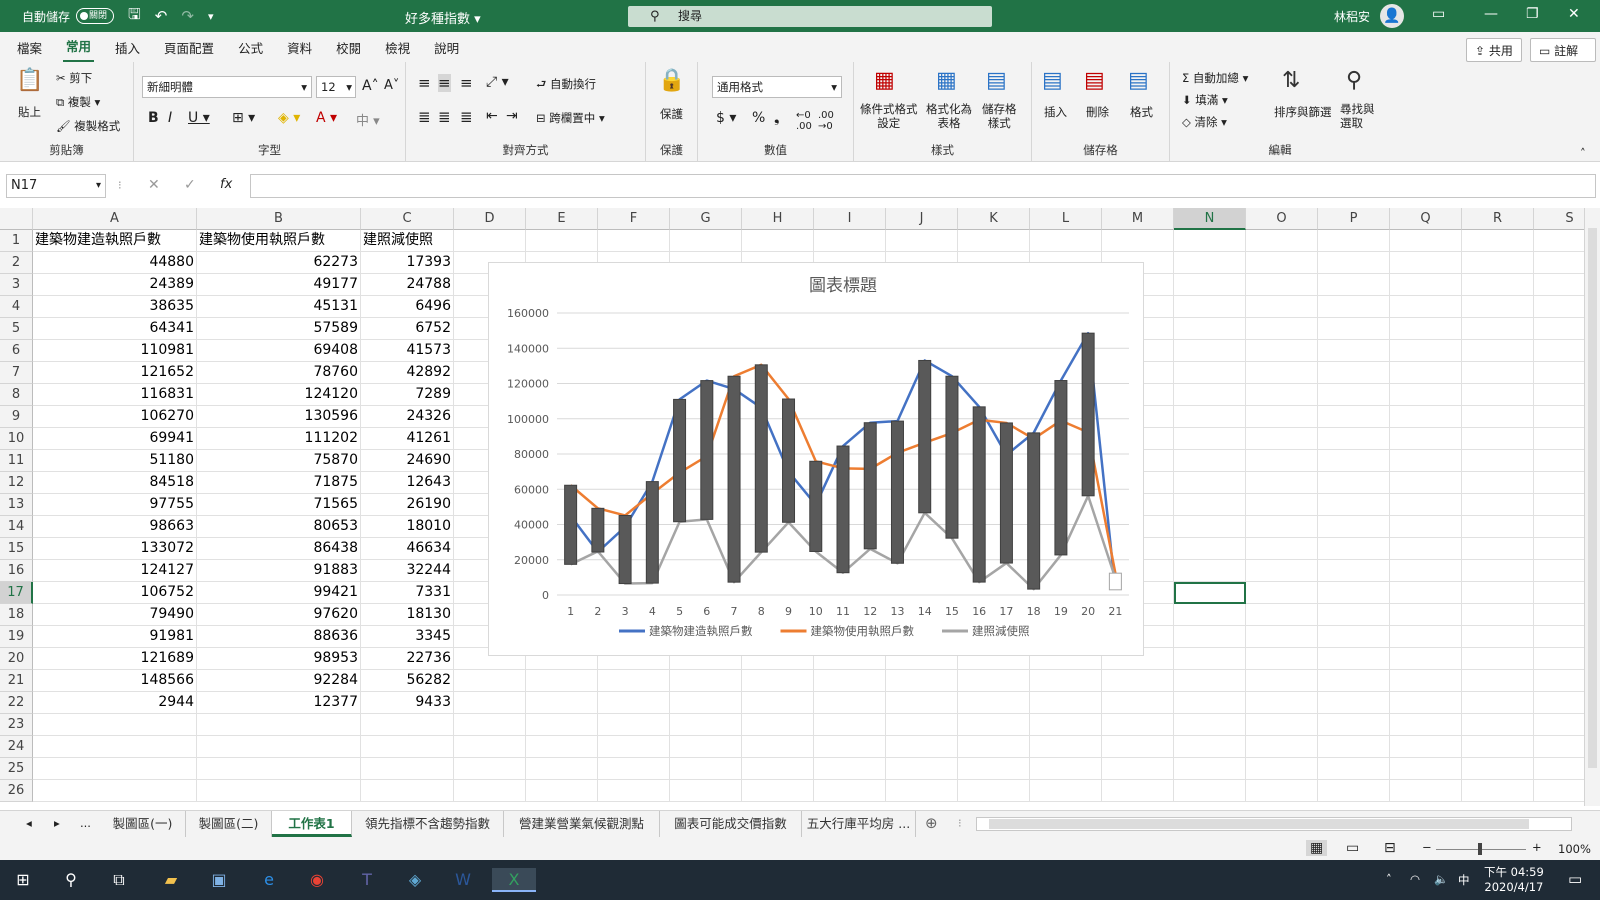 The width and height of the screenshot is (1600, 900). I want to click on conditional-format-icon: ▦, so click(884, 80).